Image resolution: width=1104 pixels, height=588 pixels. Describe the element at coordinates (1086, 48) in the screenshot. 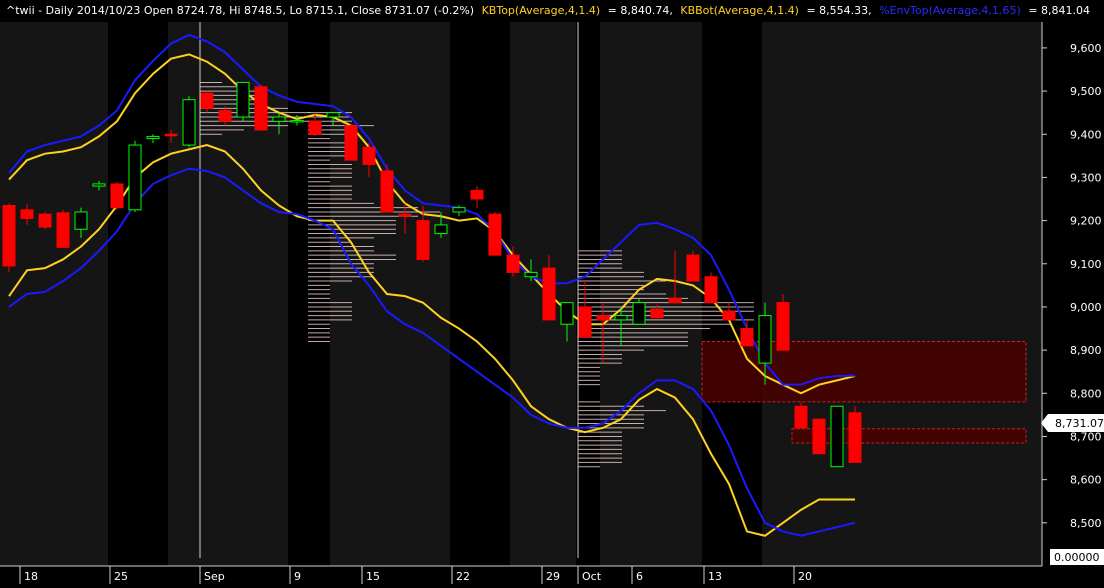

I see `price-tick-label: 9,600` at that location.